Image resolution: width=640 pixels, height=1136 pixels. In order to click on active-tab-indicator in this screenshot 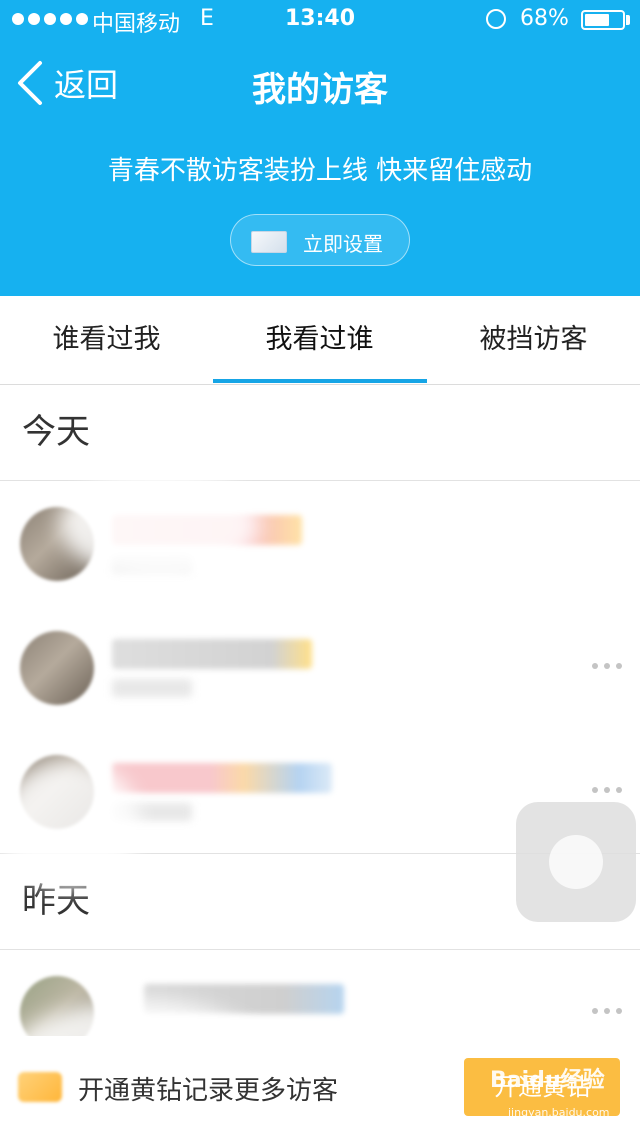, I will do `click(320, 381)`.